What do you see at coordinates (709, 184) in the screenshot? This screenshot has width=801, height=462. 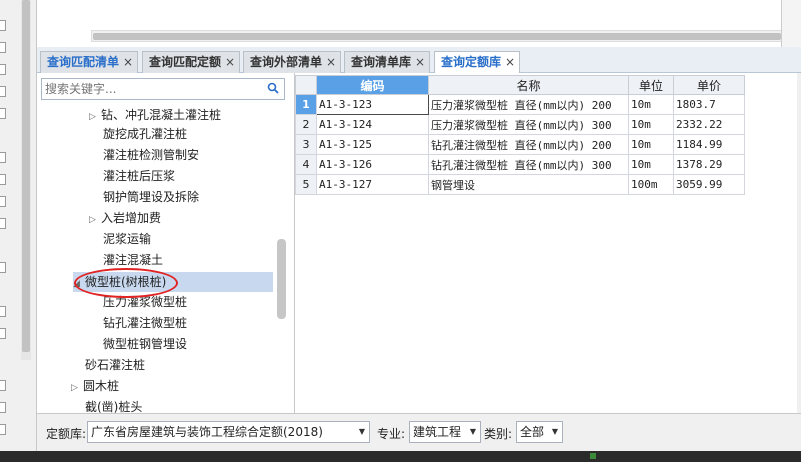 I see `cell-price: 3059.99` at bounding box center [709, 184].